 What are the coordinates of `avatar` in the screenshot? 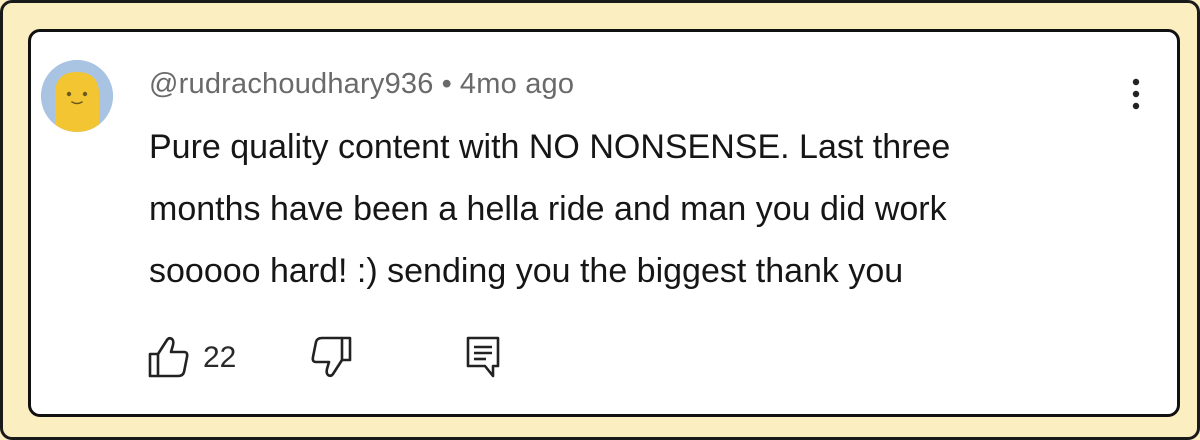 It's located at (77, 96).